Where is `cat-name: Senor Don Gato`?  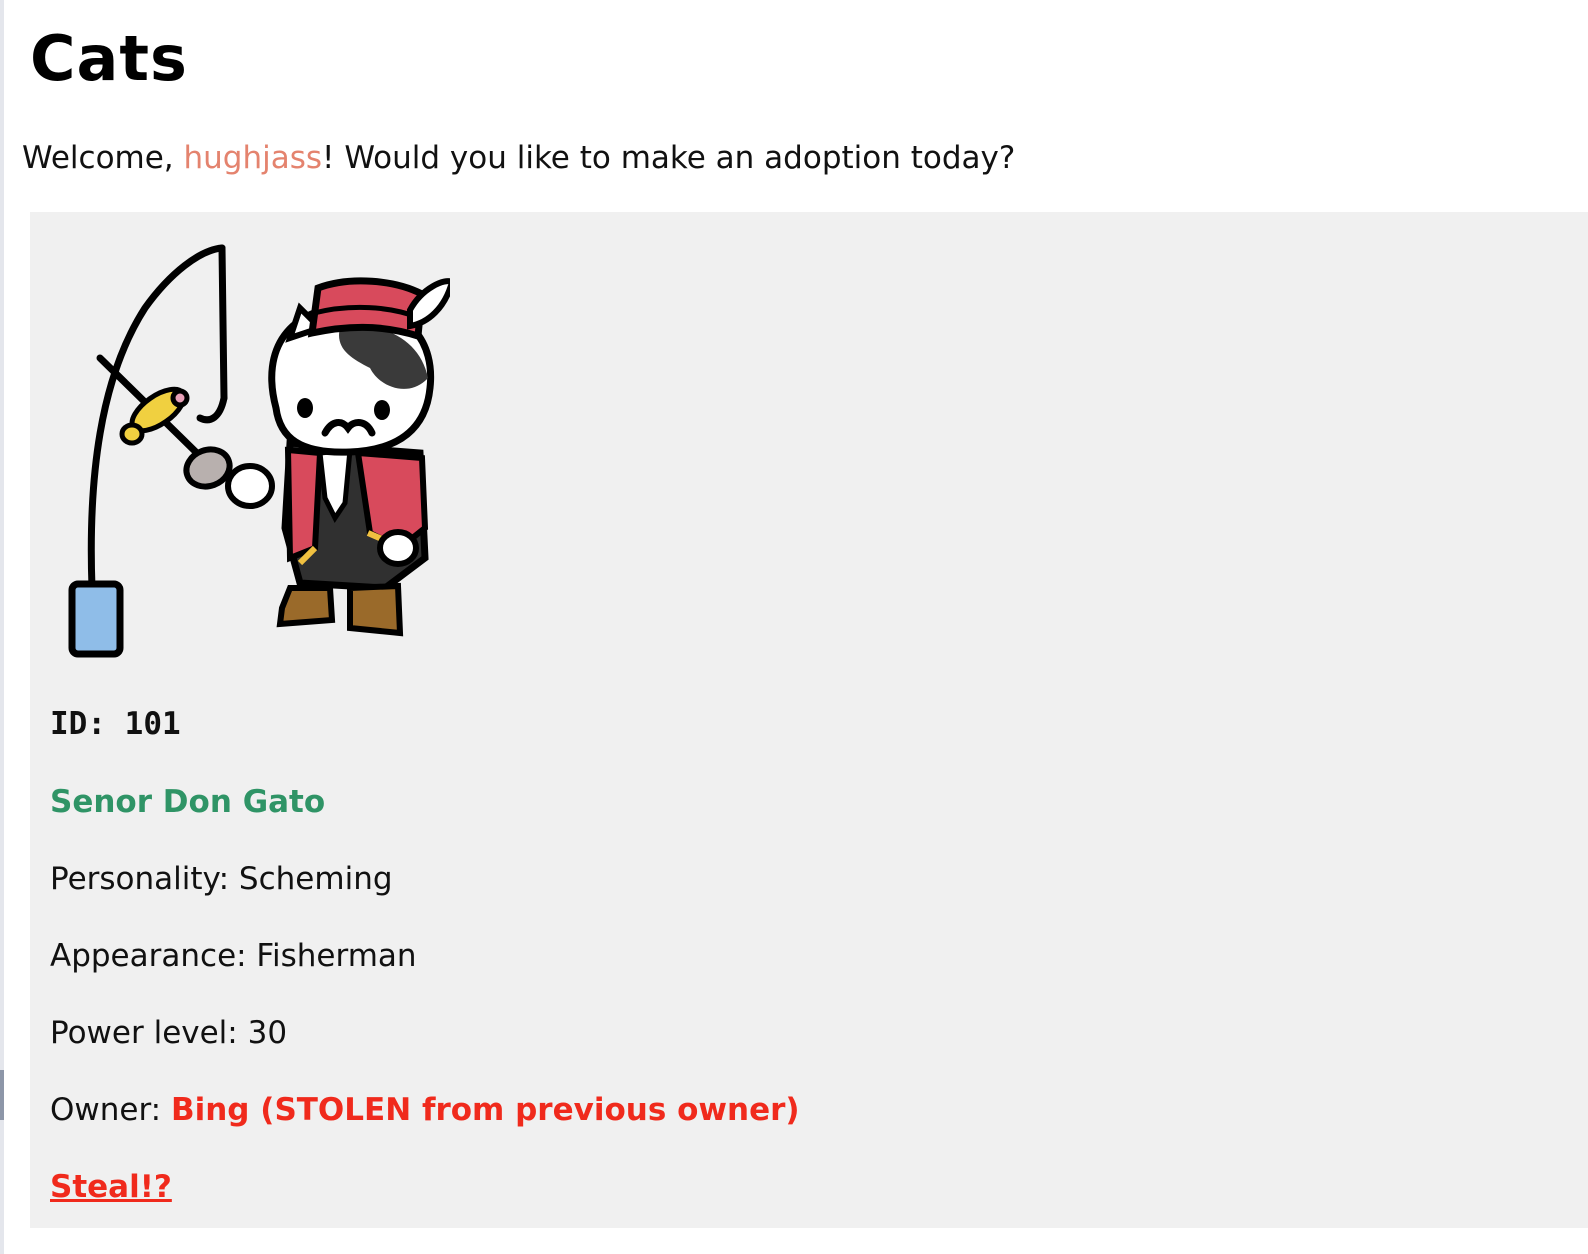
cat-name: Senor Don Gato is located at coordinates (188, 802).